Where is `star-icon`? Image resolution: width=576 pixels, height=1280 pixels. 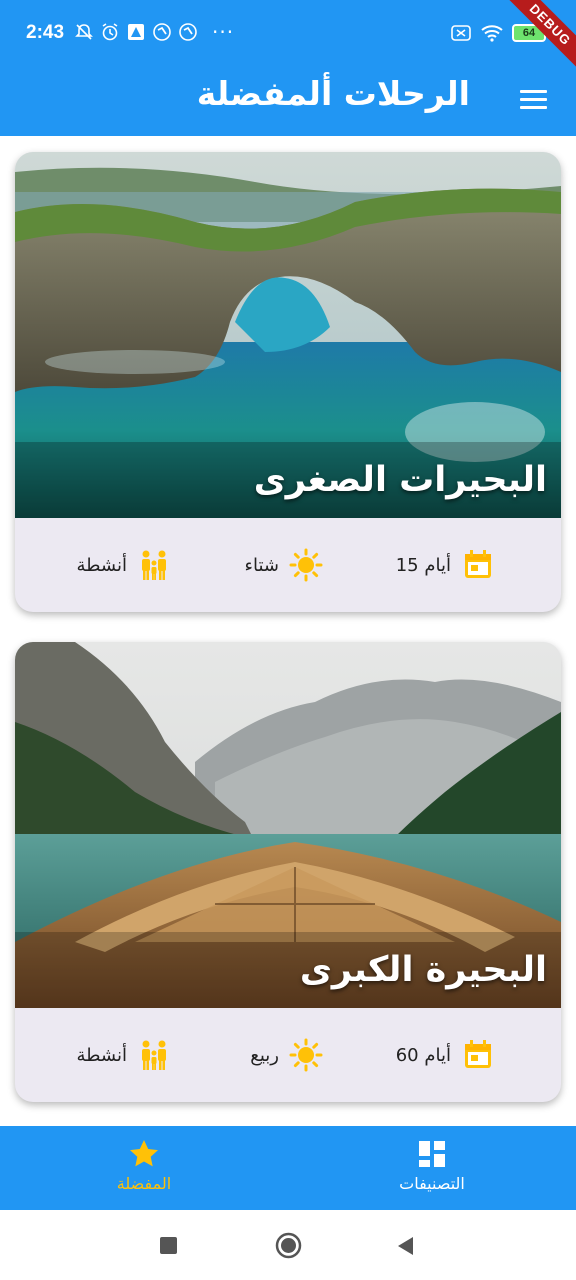
star-icon is located at coordinates (144, 1153).